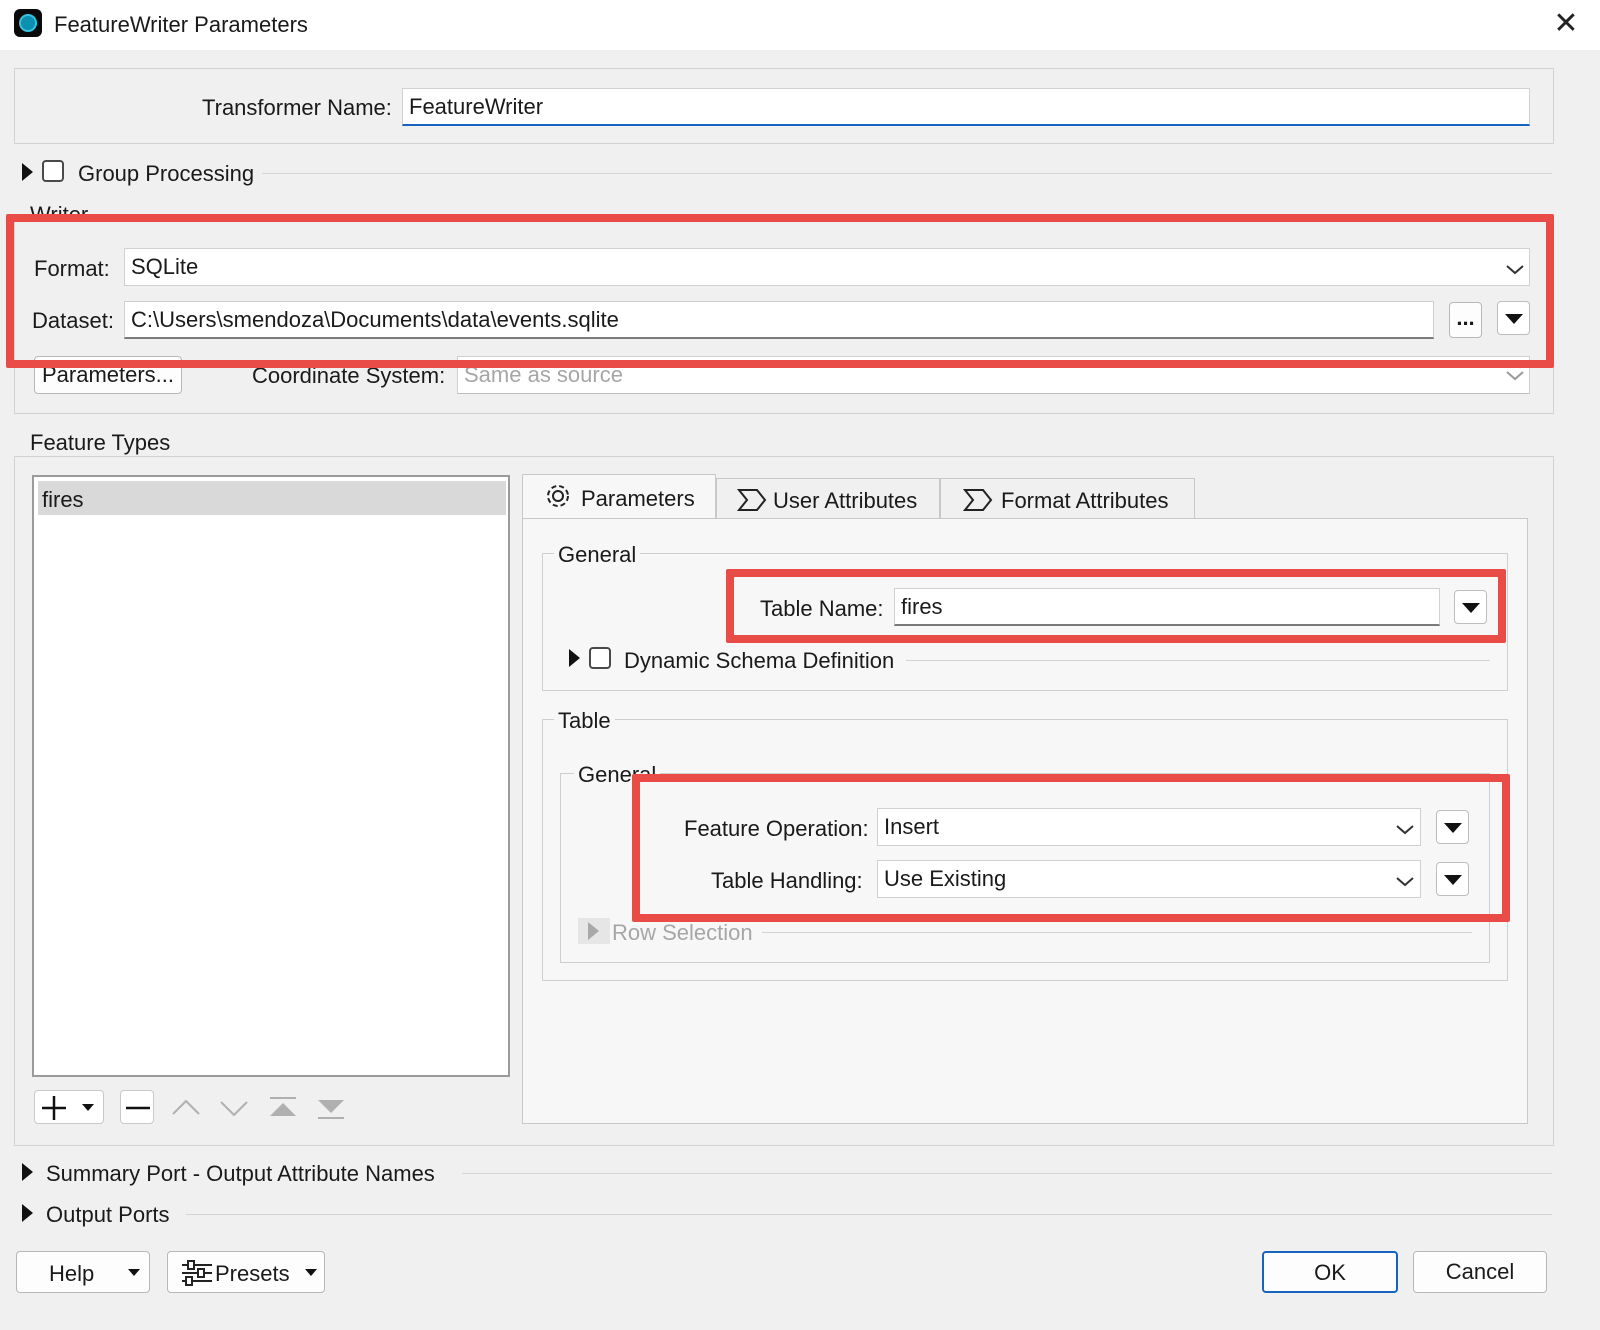 This screenshot has height=1330, width=1600. What do you see at coordinates (28, 23) in the screenshot?
I see `fme-icon` at bounding box center [28, 23].